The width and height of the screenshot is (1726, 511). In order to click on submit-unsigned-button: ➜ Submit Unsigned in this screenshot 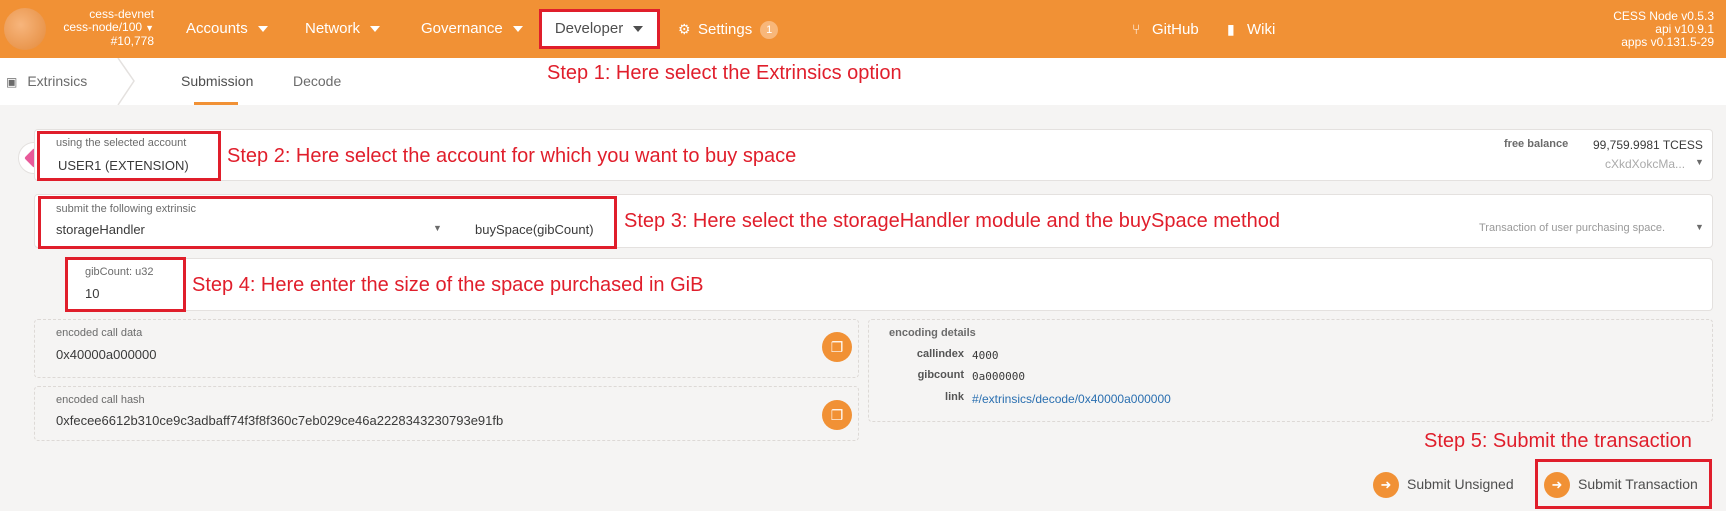, I will do `click(1443, 484)`.